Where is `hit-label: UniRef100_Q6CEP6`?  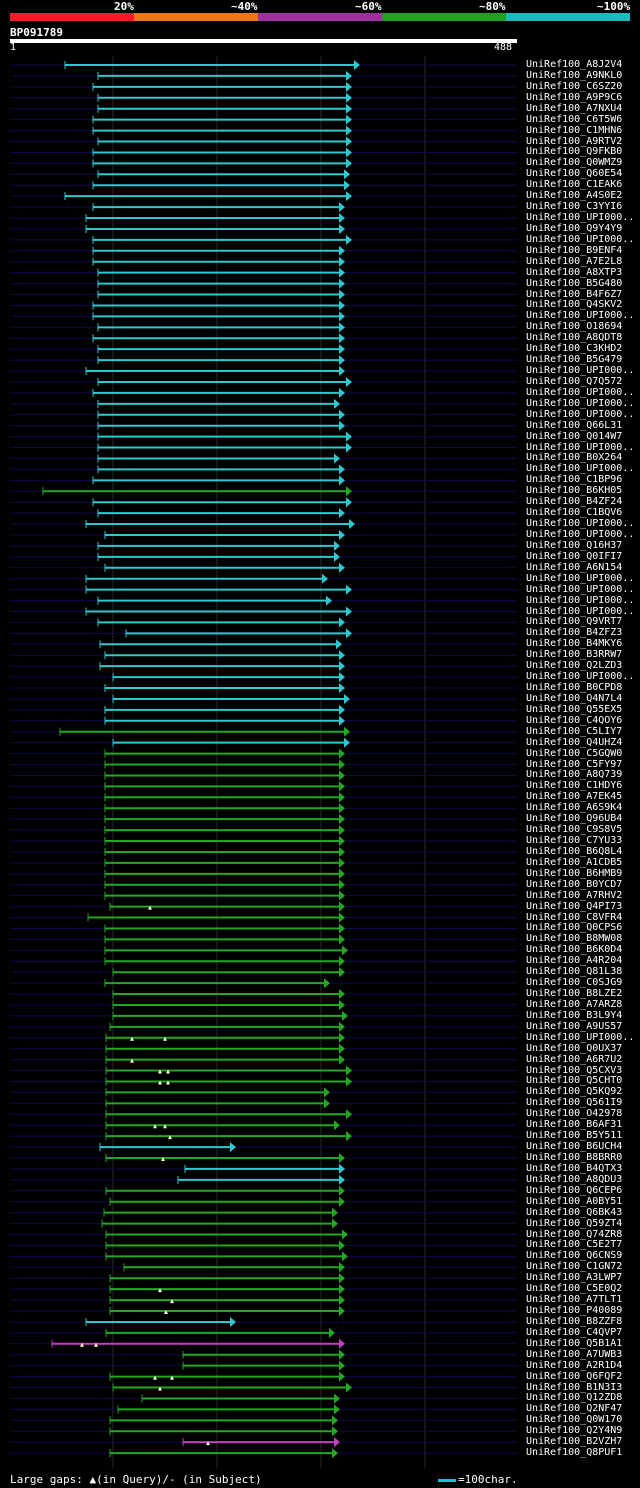
hit-label: UniRef100_Q6CEP6 is located at coordinates (574, 1190).